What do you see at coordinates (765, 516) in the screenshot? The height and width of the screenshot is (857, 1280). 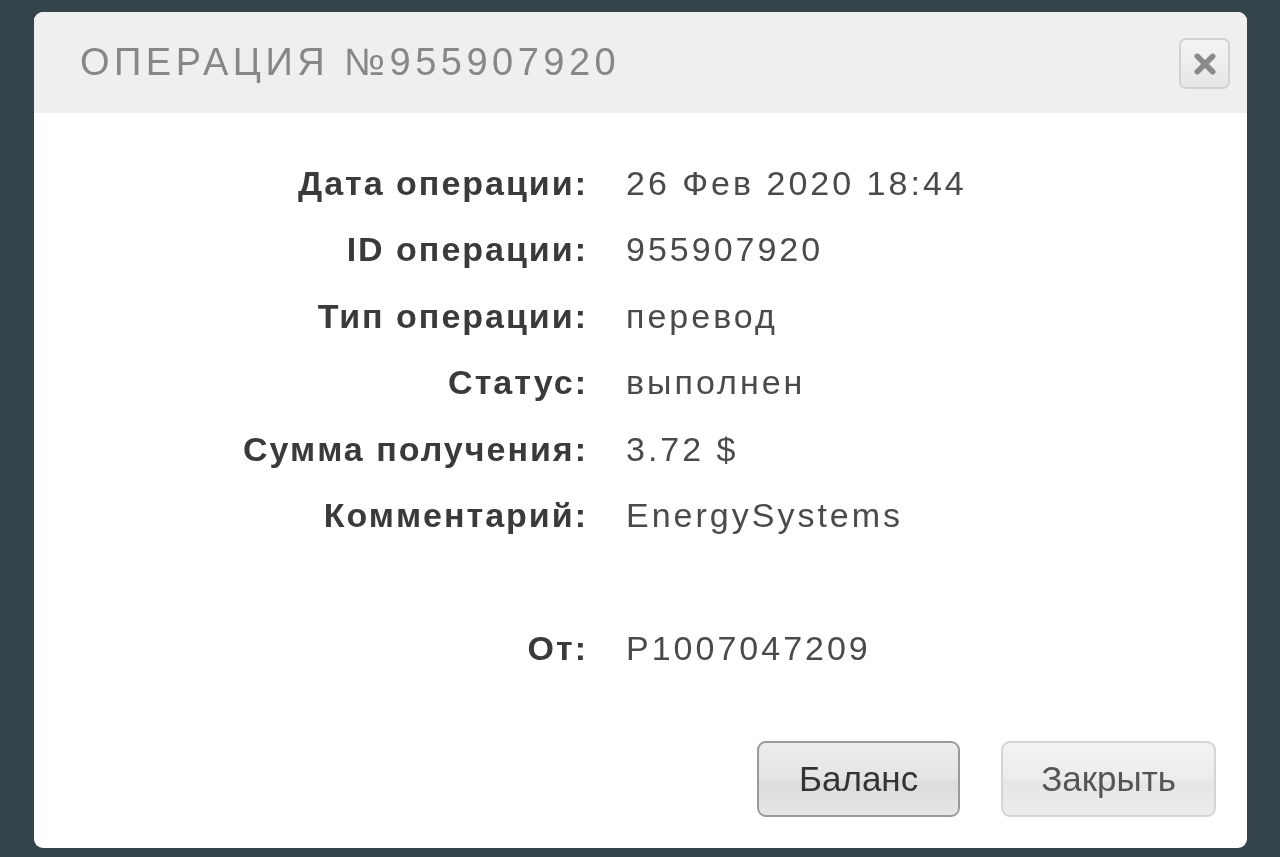 I see `field-value: EnergySystems` at bounding box center [765, 516].